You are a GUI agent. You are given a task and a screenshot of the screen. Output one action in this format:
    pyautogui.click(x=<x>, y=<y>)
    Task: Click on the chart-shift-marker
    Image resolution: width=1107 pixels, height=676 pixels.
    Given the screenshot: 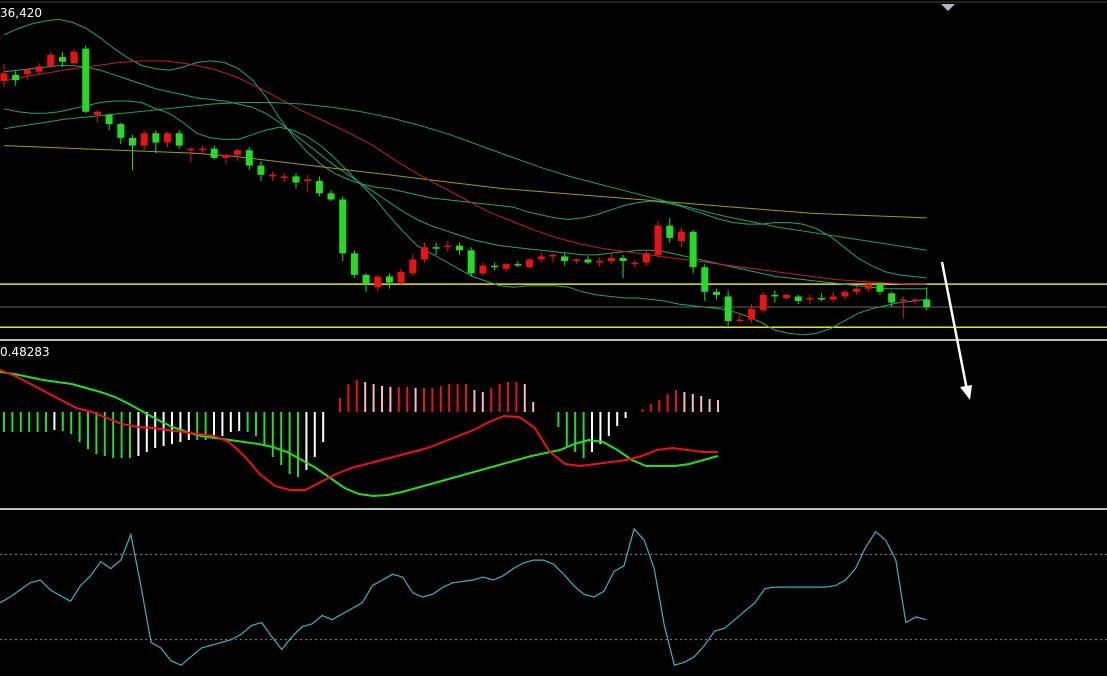 What is the action you would take?
    pyautogui.click(x=948, y=7)
    